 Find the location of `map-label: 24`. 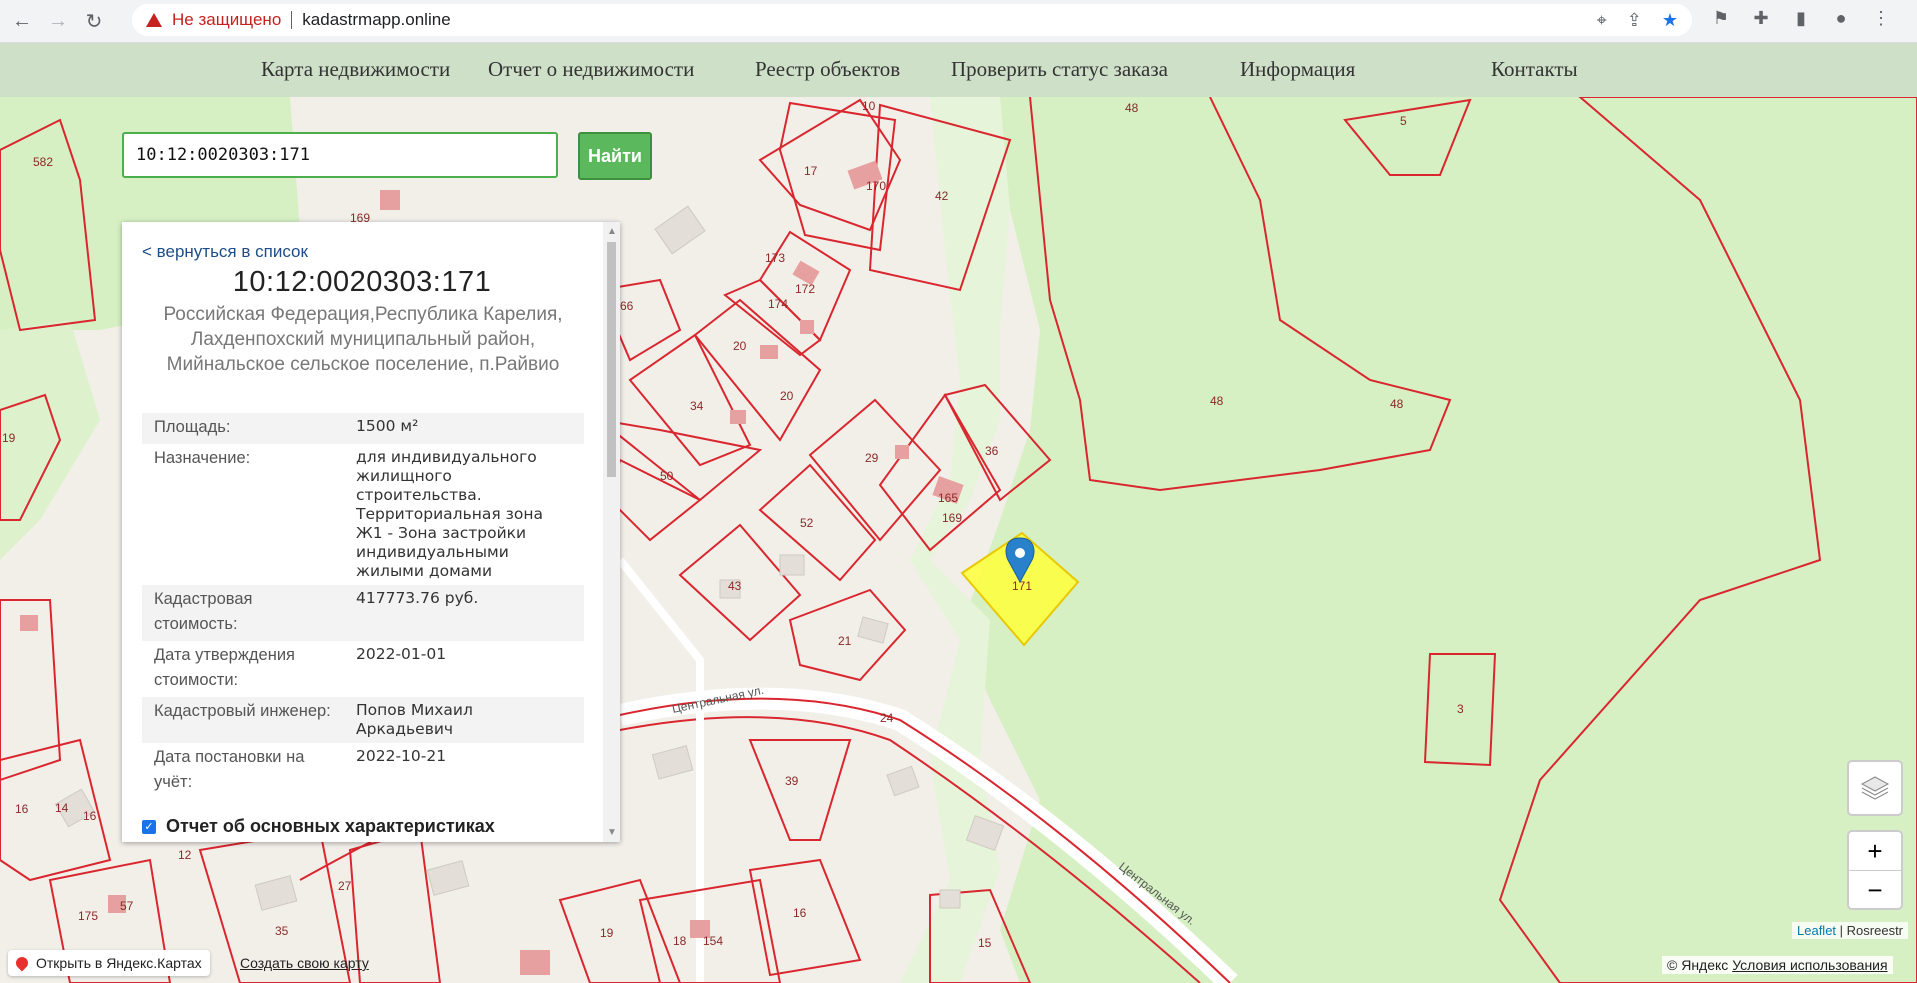

map-label: 24 is located at coordinates (887, 718).